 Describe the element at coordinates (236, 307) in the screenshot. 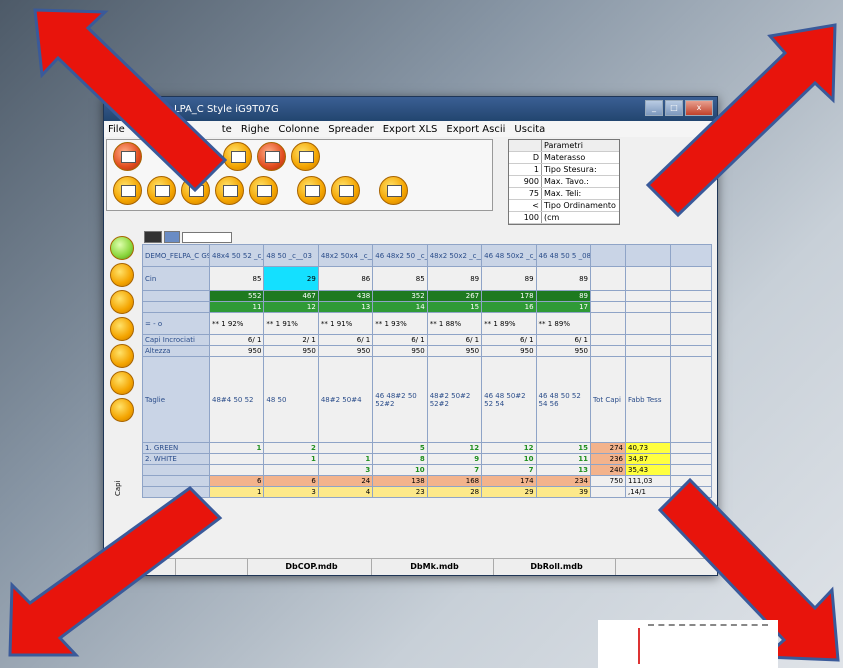

I see `index-cell: 11` at that location.